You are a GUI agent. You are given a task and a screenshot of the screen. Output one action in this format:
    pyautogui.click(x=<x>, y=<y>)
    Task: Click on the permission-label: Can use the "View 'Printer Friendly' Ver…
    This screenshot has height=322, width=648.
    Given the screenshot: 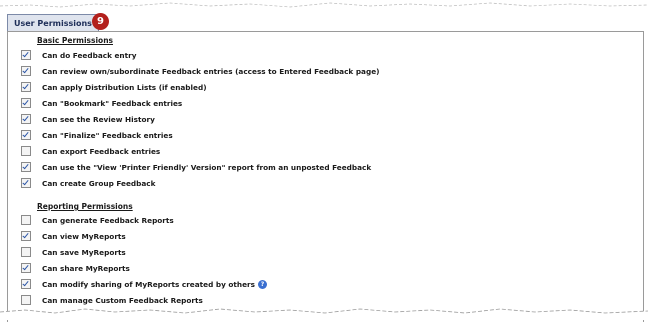 What is the action you would take?
    pyautogui.click(x=207, y=167)
    